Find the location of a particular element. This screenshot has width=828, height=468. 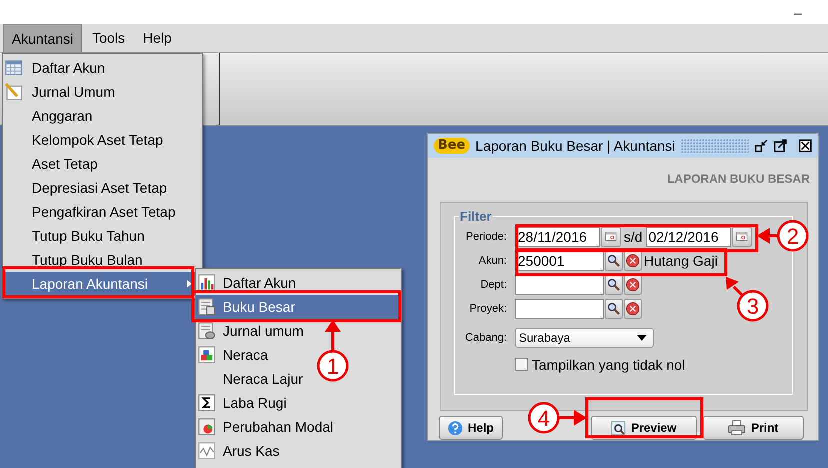

logo: Bee is located at coordinates (452, 146).